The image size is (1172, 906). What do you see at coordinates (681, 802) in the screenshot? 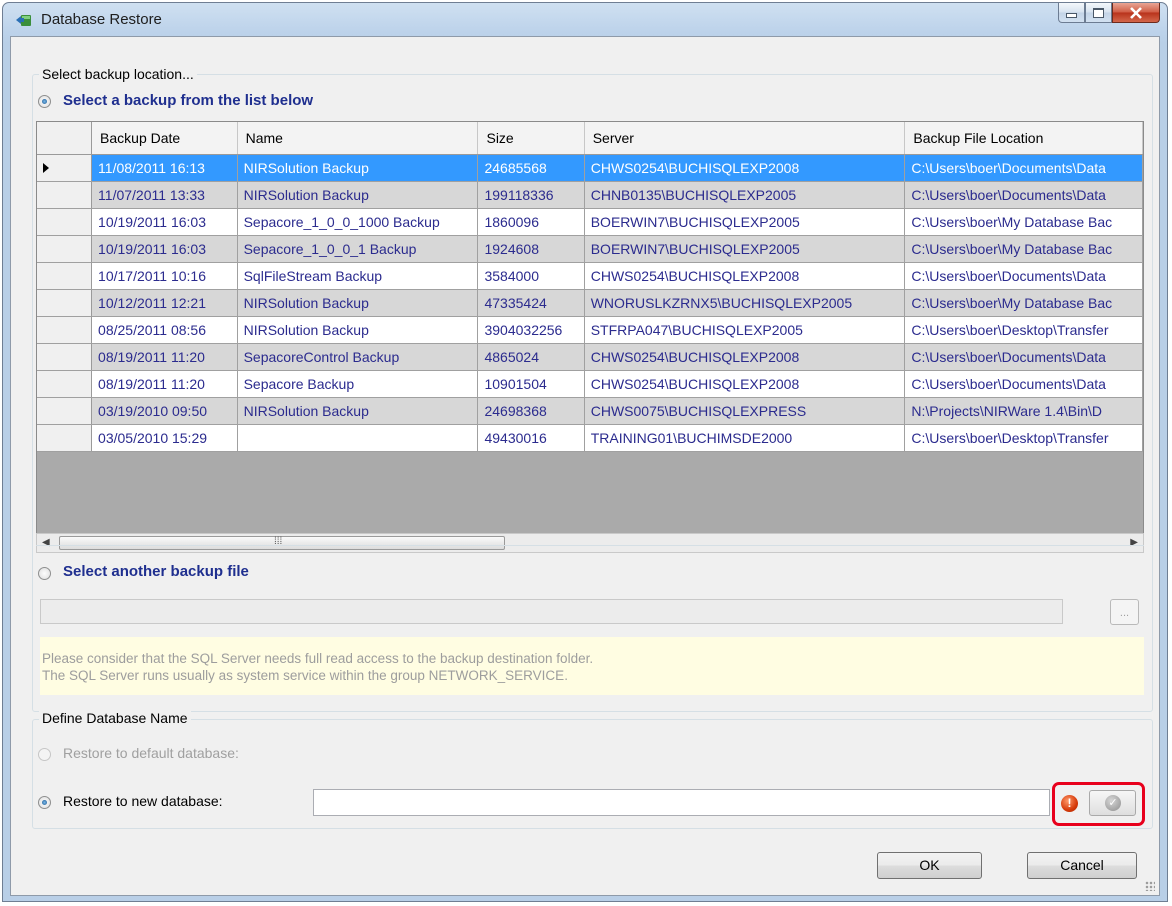
I see `new-database-name-input` at bounding box center [681, 802].